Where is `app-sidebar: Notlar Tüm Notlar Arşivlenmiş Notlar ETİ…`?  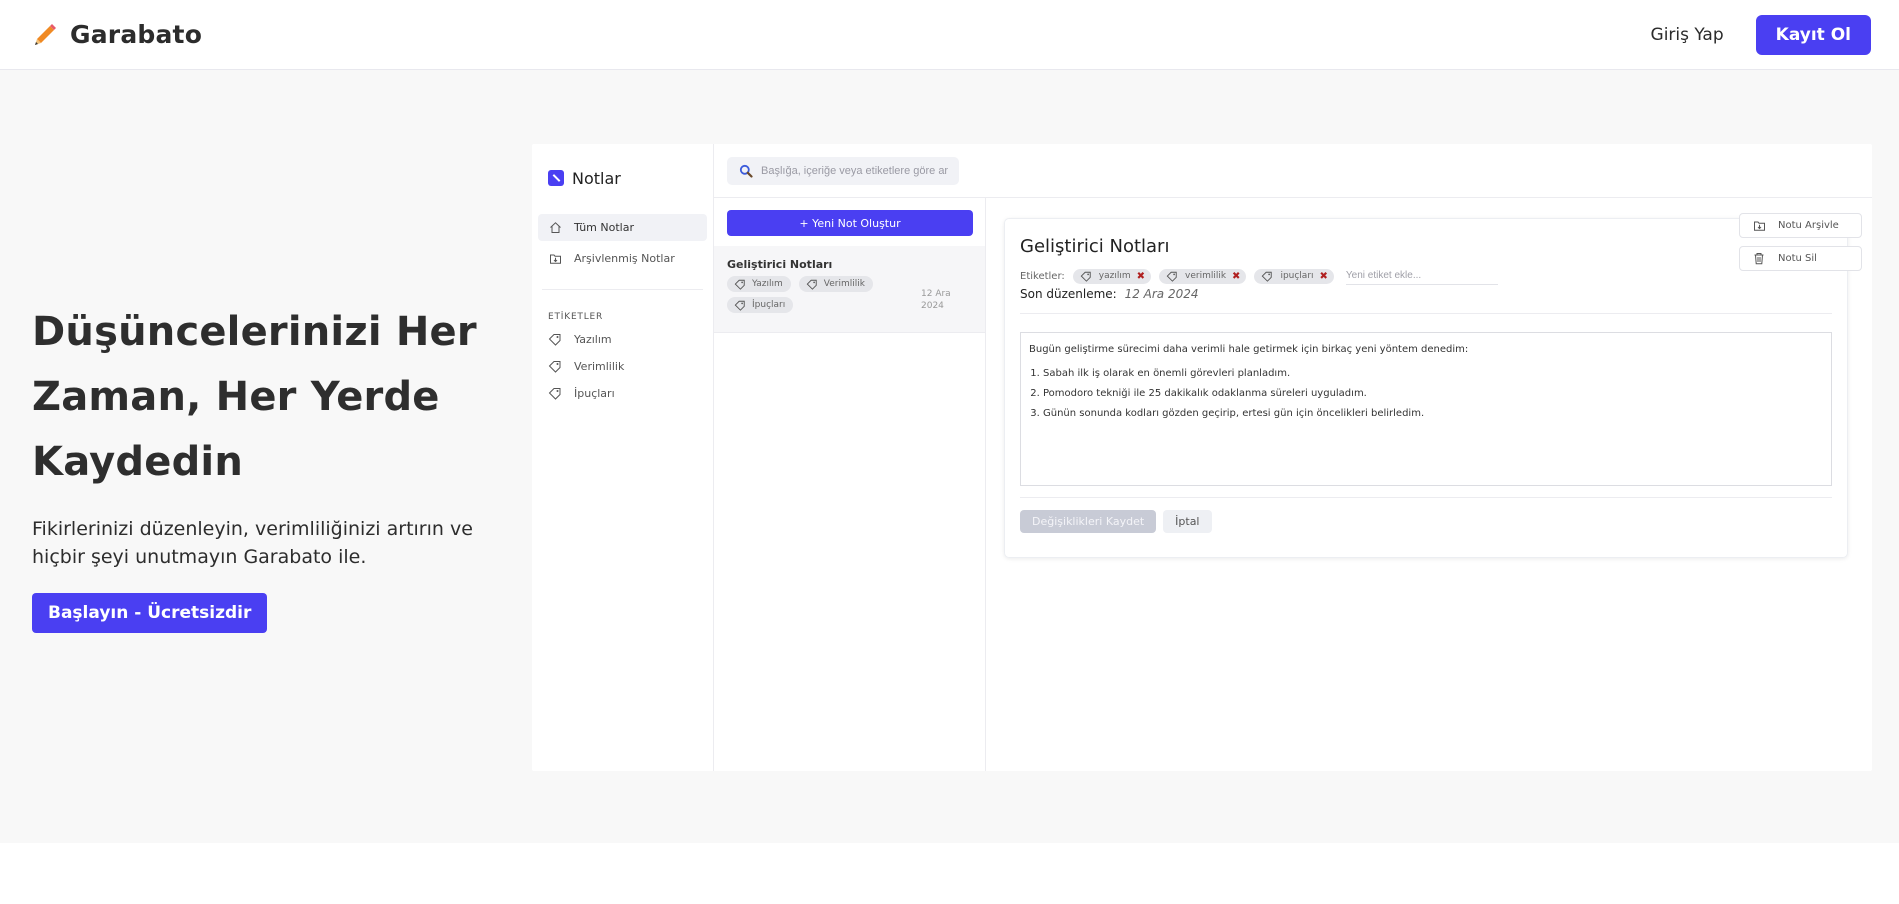
app-sidebar: Notlar Tüm Notlar Arşivlenmiş Notlar ETİ… is located at coordinates (623, 457).